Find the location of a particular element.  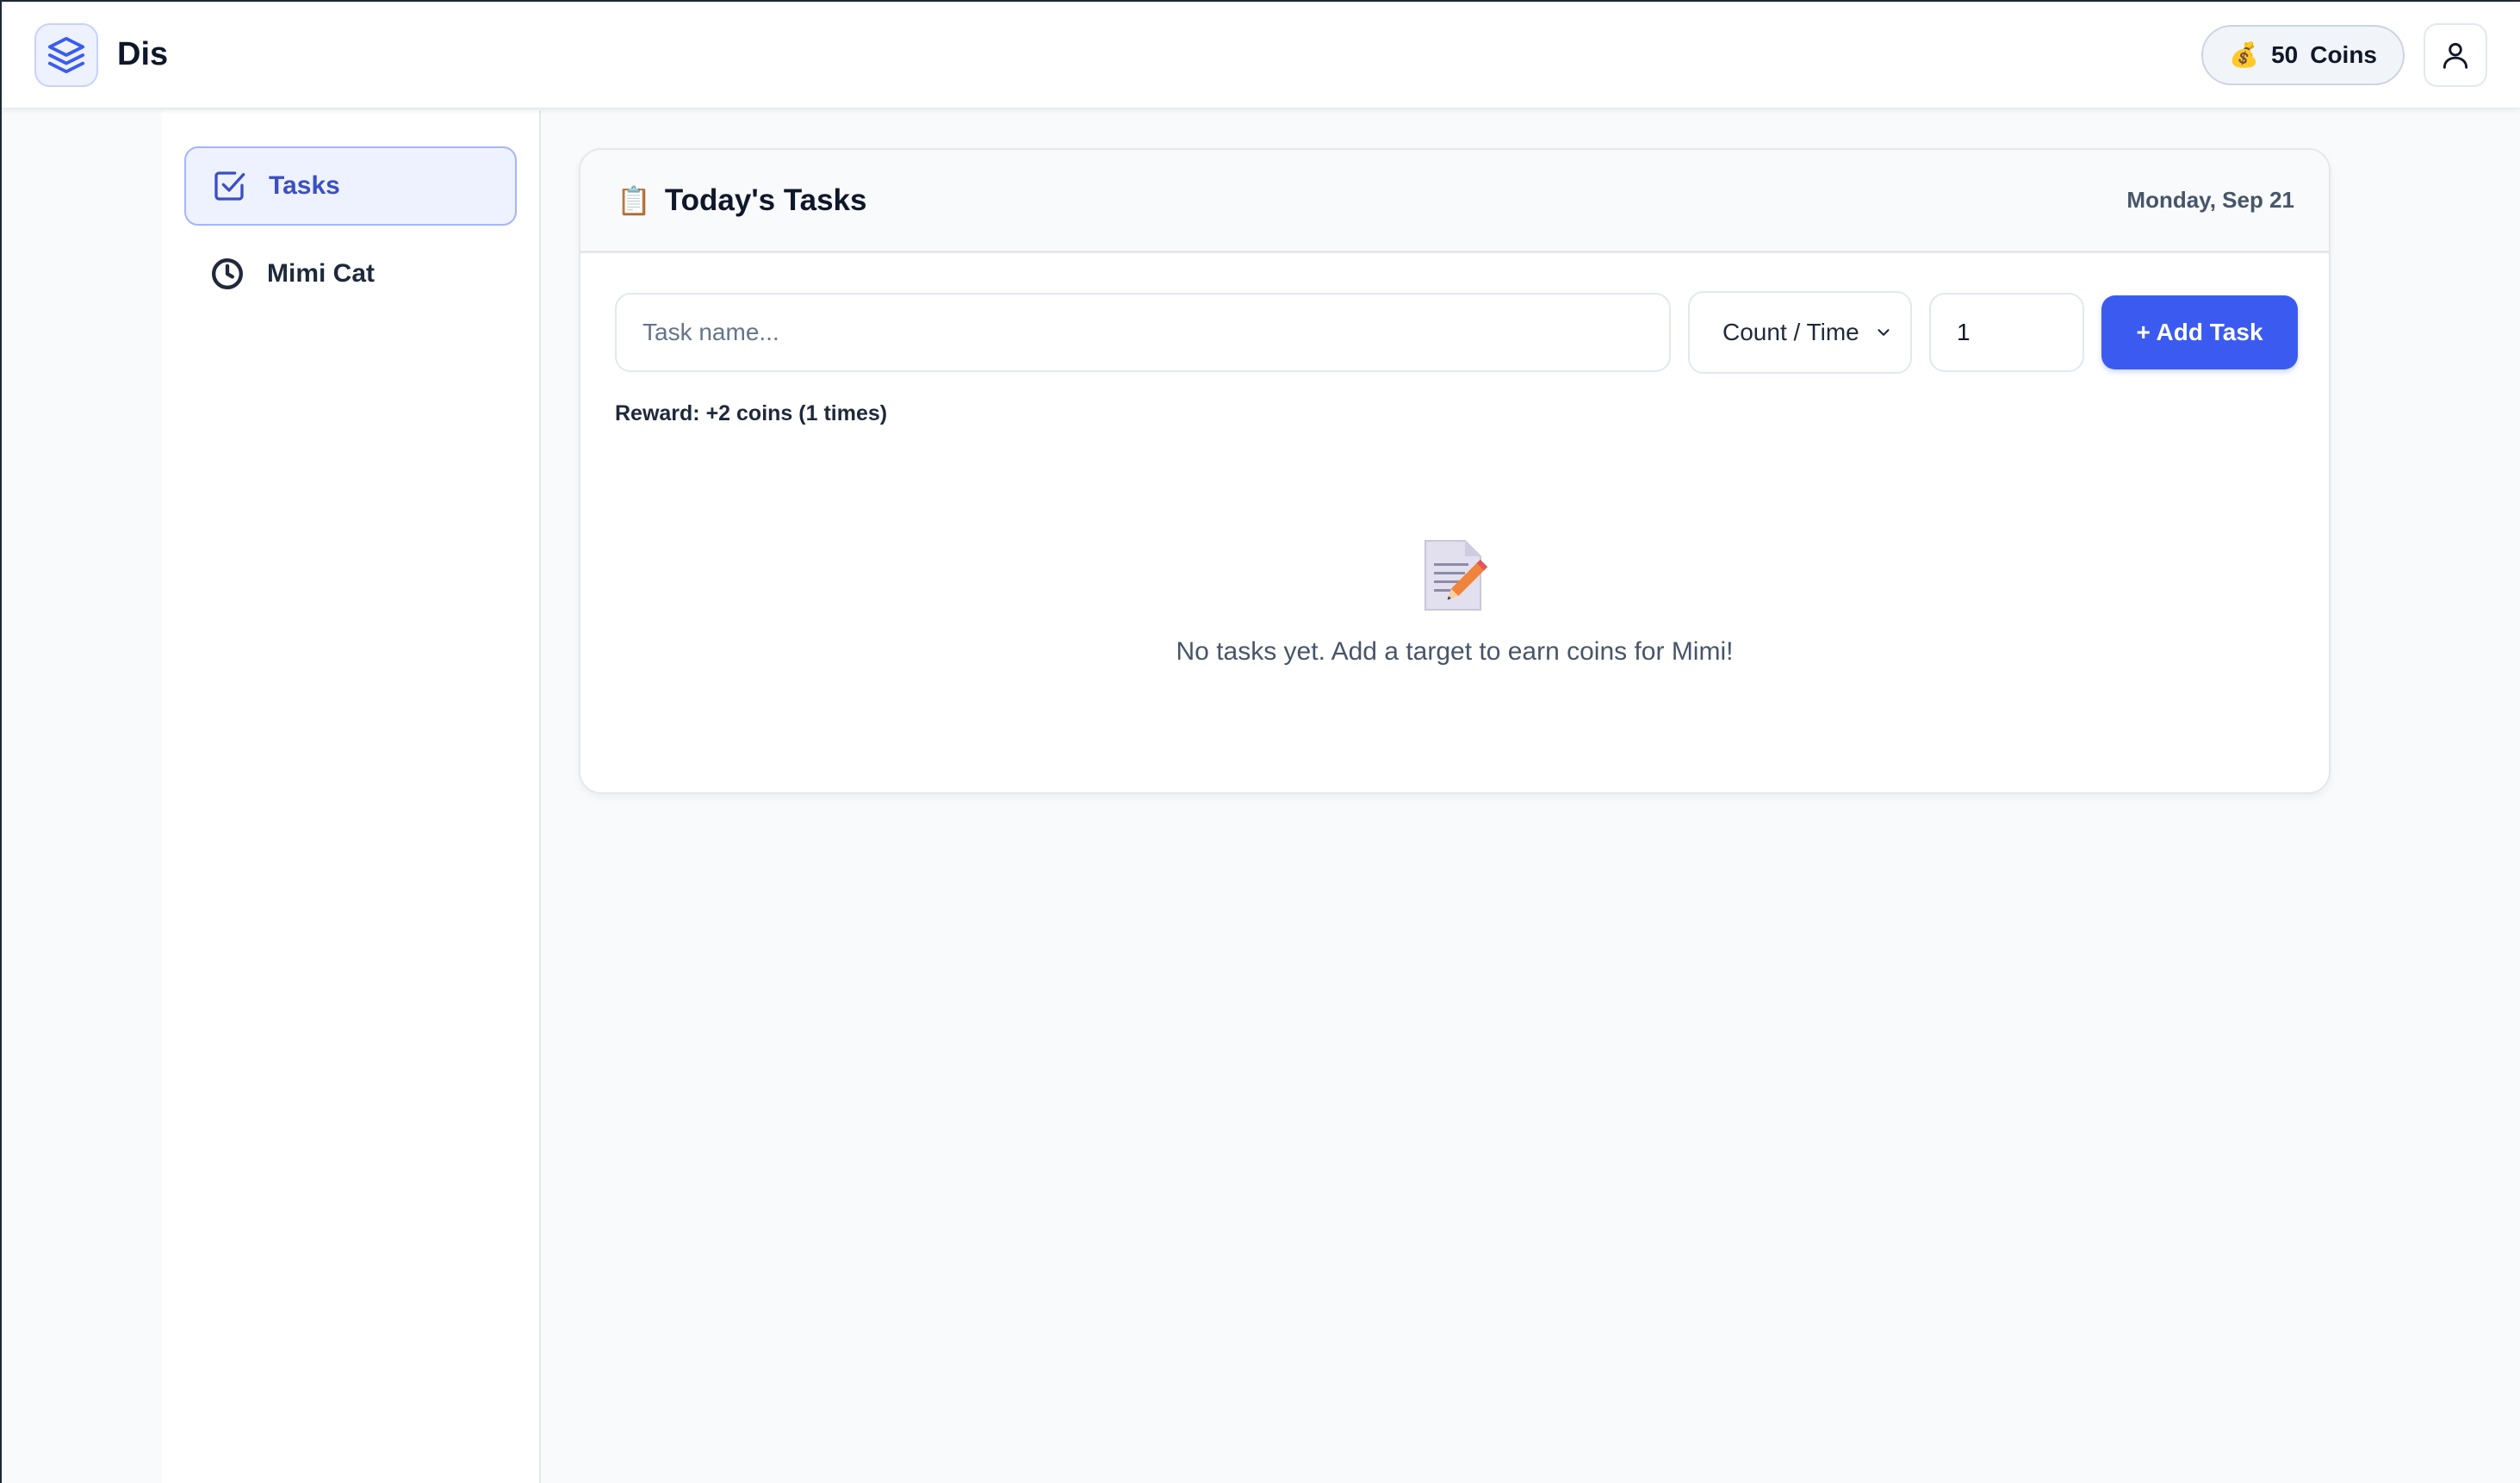

card-header: 📋 Today's Tasks Monday, Sep 21 is located at coordinates (1455, 201).